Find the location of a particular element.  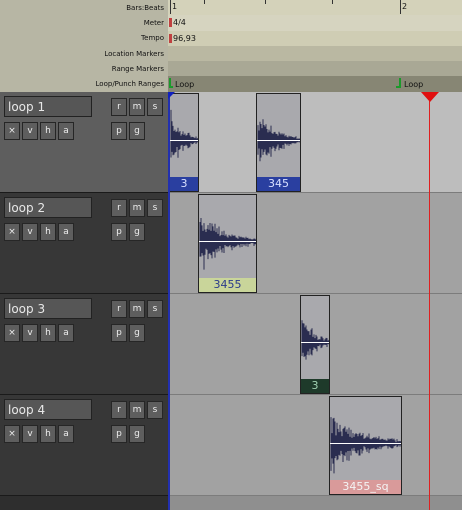

meter-value: 4/4 is located at coordinates (179, 22).